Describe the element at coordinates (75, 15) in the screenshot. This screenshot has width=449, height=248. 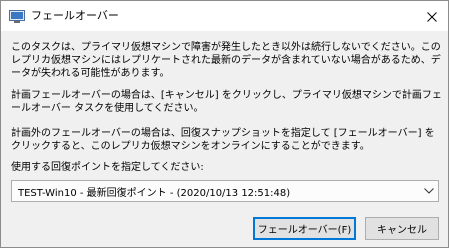
I see `window-title: フェールオーバー` at that location.